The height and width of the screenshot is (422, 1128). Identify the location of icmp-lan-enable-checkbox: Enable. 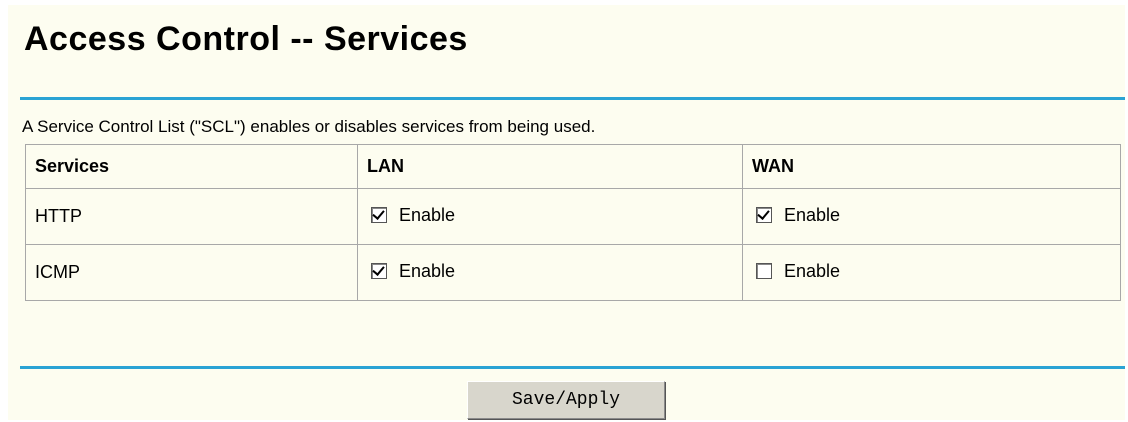
(413, 271).